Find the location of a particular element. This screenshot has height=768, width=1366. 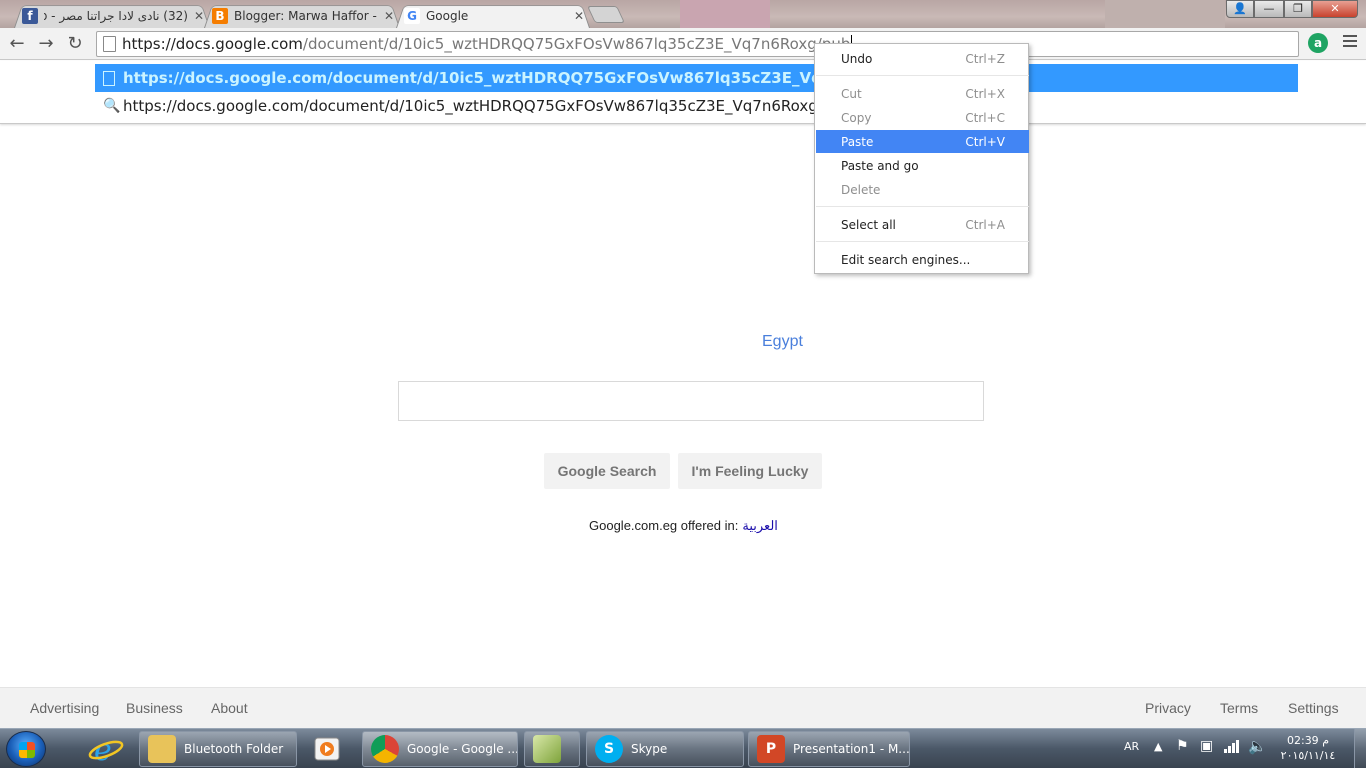

app-icon is located at coordinates (547, 749).